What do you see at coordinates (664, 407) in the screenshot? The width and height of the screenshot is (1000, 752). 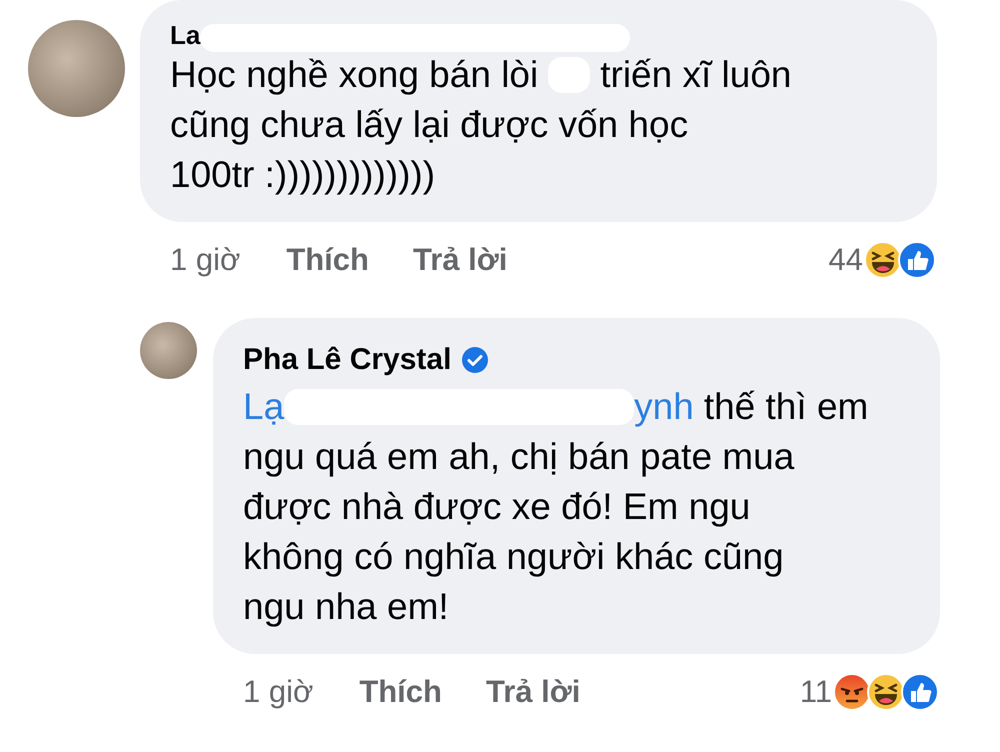 I see `mention-link: ynh` at bounding box center [664, 407].